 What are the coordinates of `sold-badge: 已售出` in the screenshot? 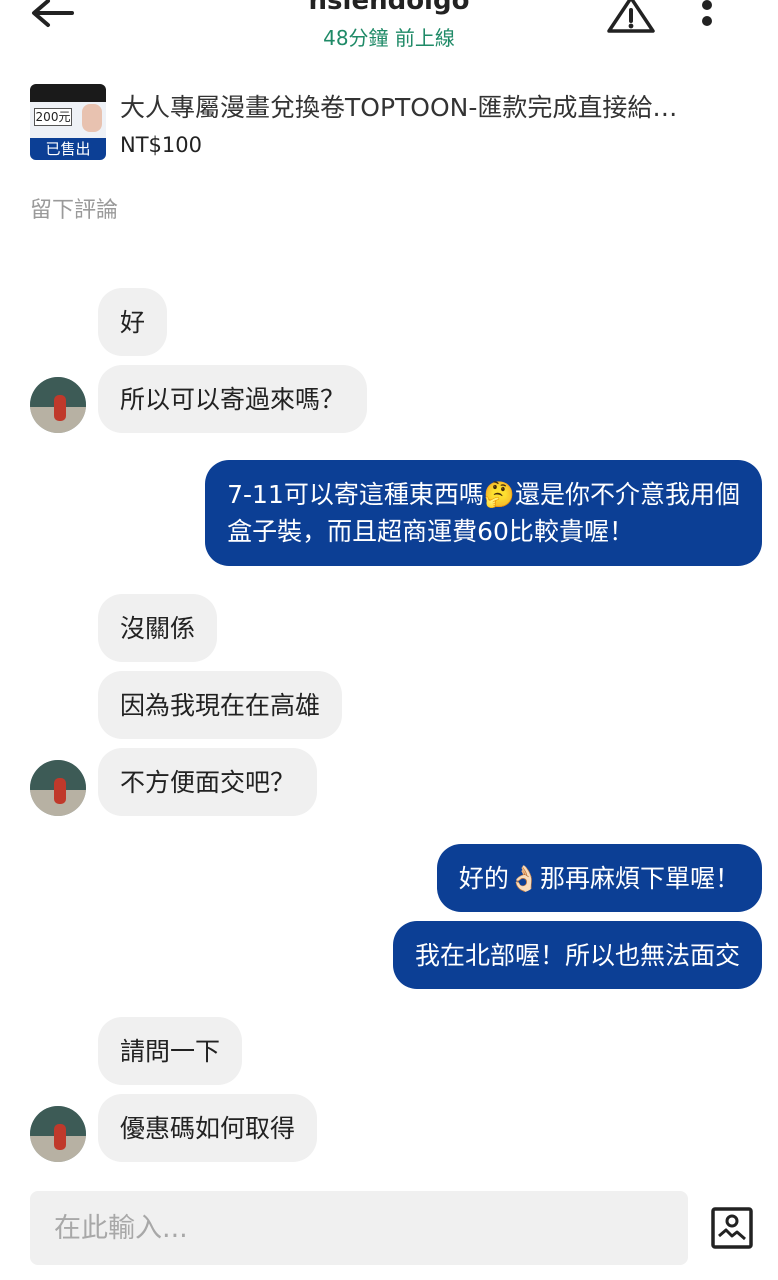 It's located at (68, 149).